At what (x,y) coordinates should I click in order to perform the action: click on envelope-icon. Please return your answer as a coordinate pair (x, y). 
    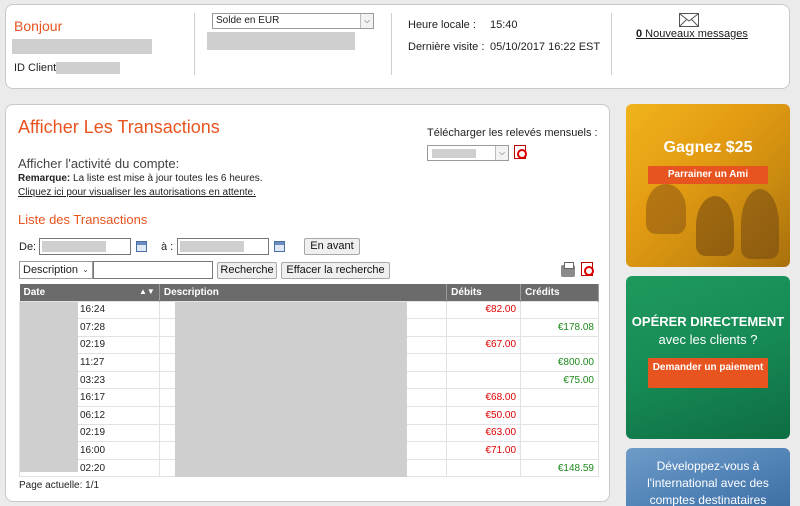
    Looking at the image, I should click on (689, 20).